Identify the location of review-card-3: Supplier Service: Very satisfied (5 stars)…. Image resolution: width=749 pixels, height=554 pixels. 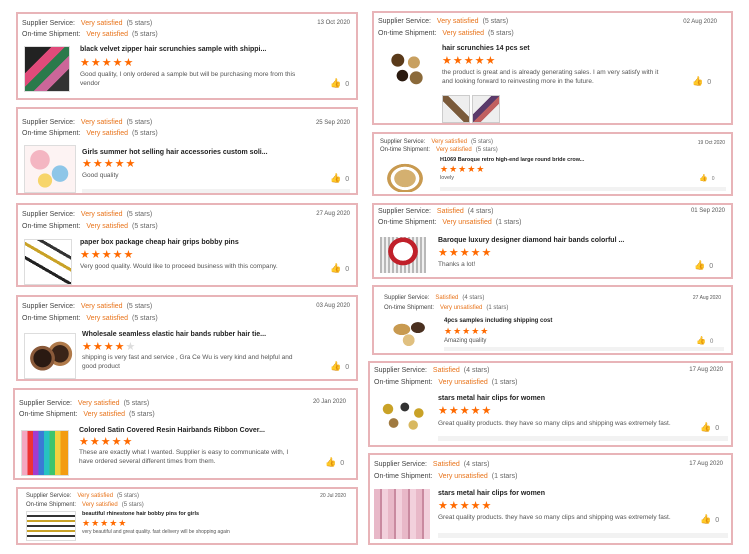
(187, 245).